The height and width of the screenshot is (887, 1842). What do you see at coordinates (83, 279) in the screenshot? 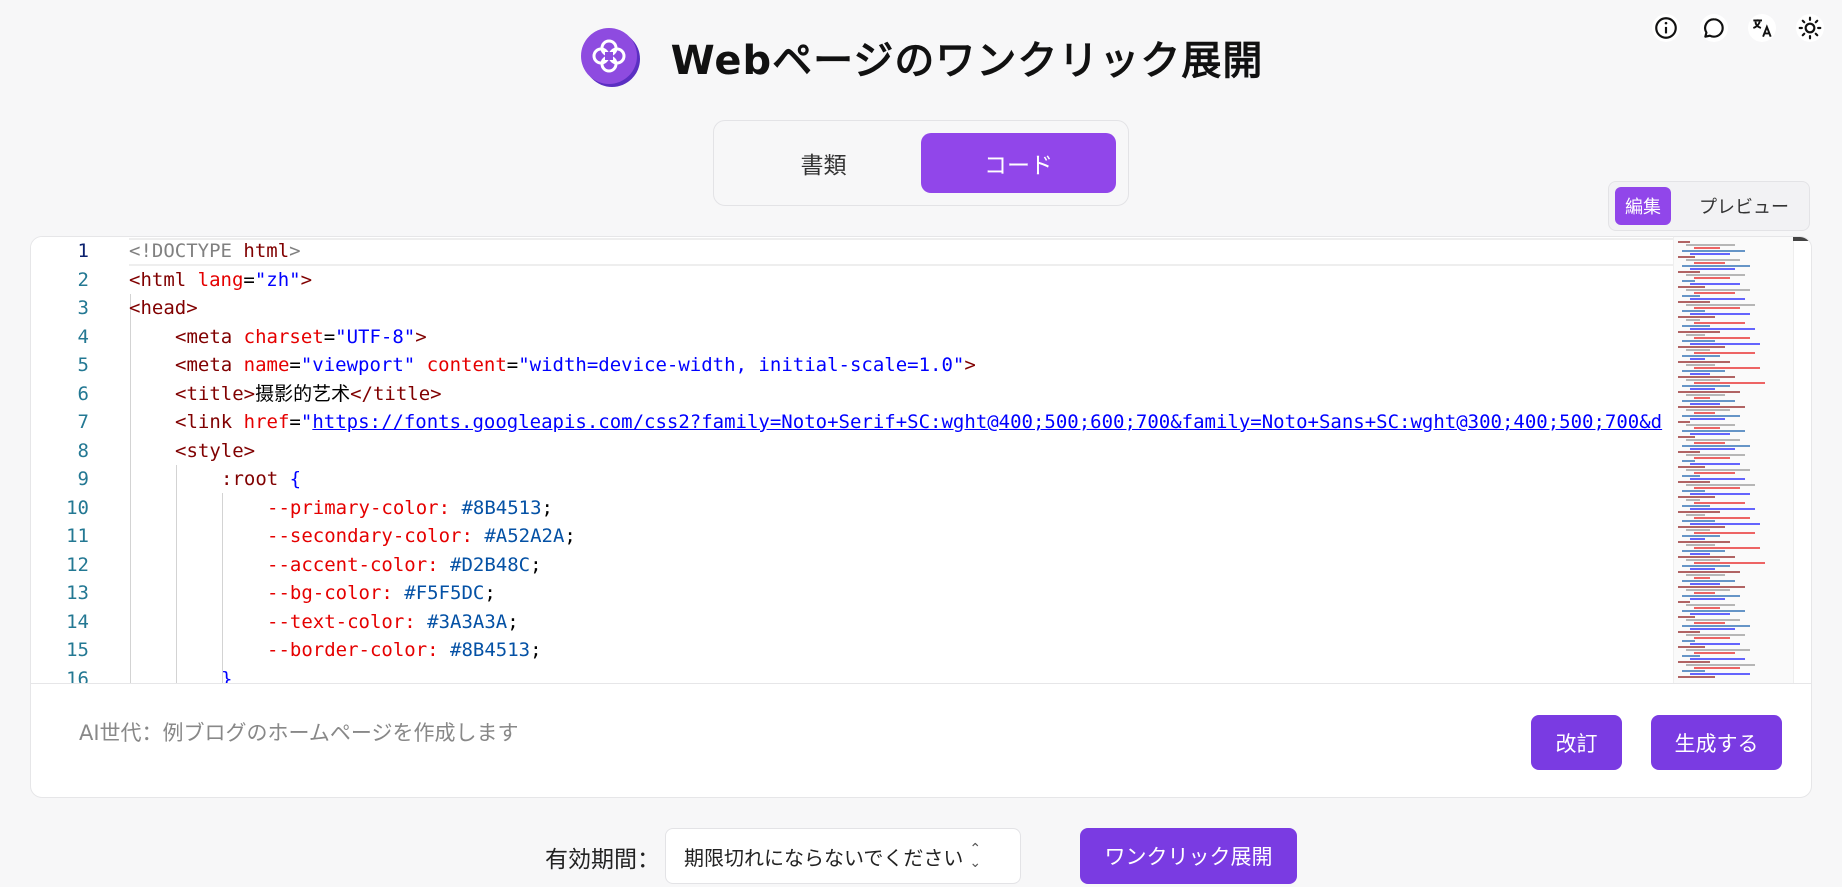
I see `line-number: 2` at bounding box center [83, 279].